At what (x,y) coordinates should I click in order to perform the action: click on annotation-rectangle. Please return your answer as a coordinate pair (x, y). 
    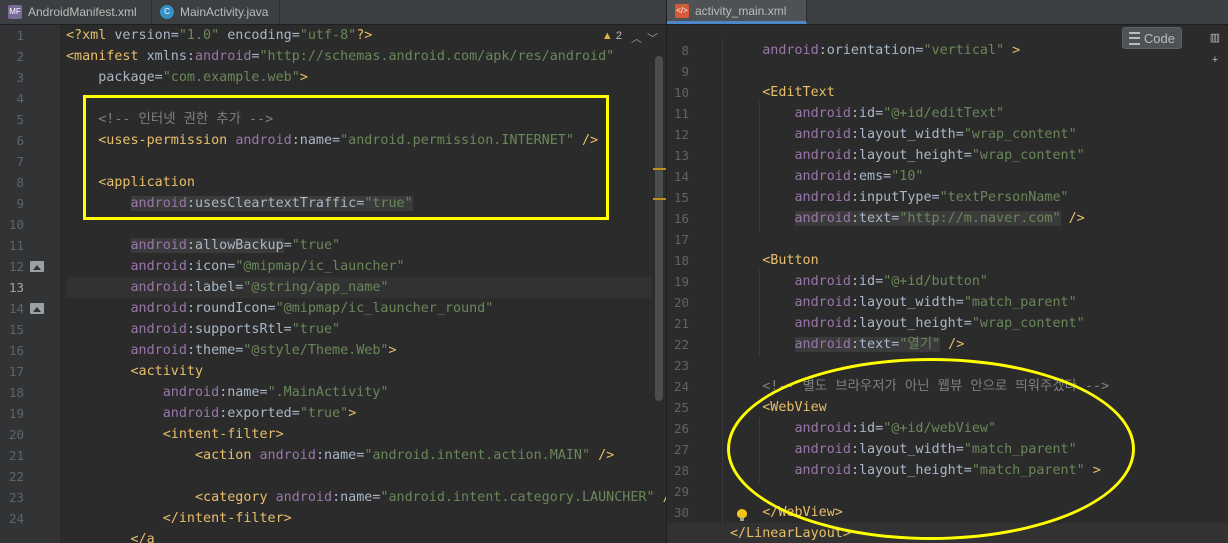
    Looking at the image, I should click on (346, 157).